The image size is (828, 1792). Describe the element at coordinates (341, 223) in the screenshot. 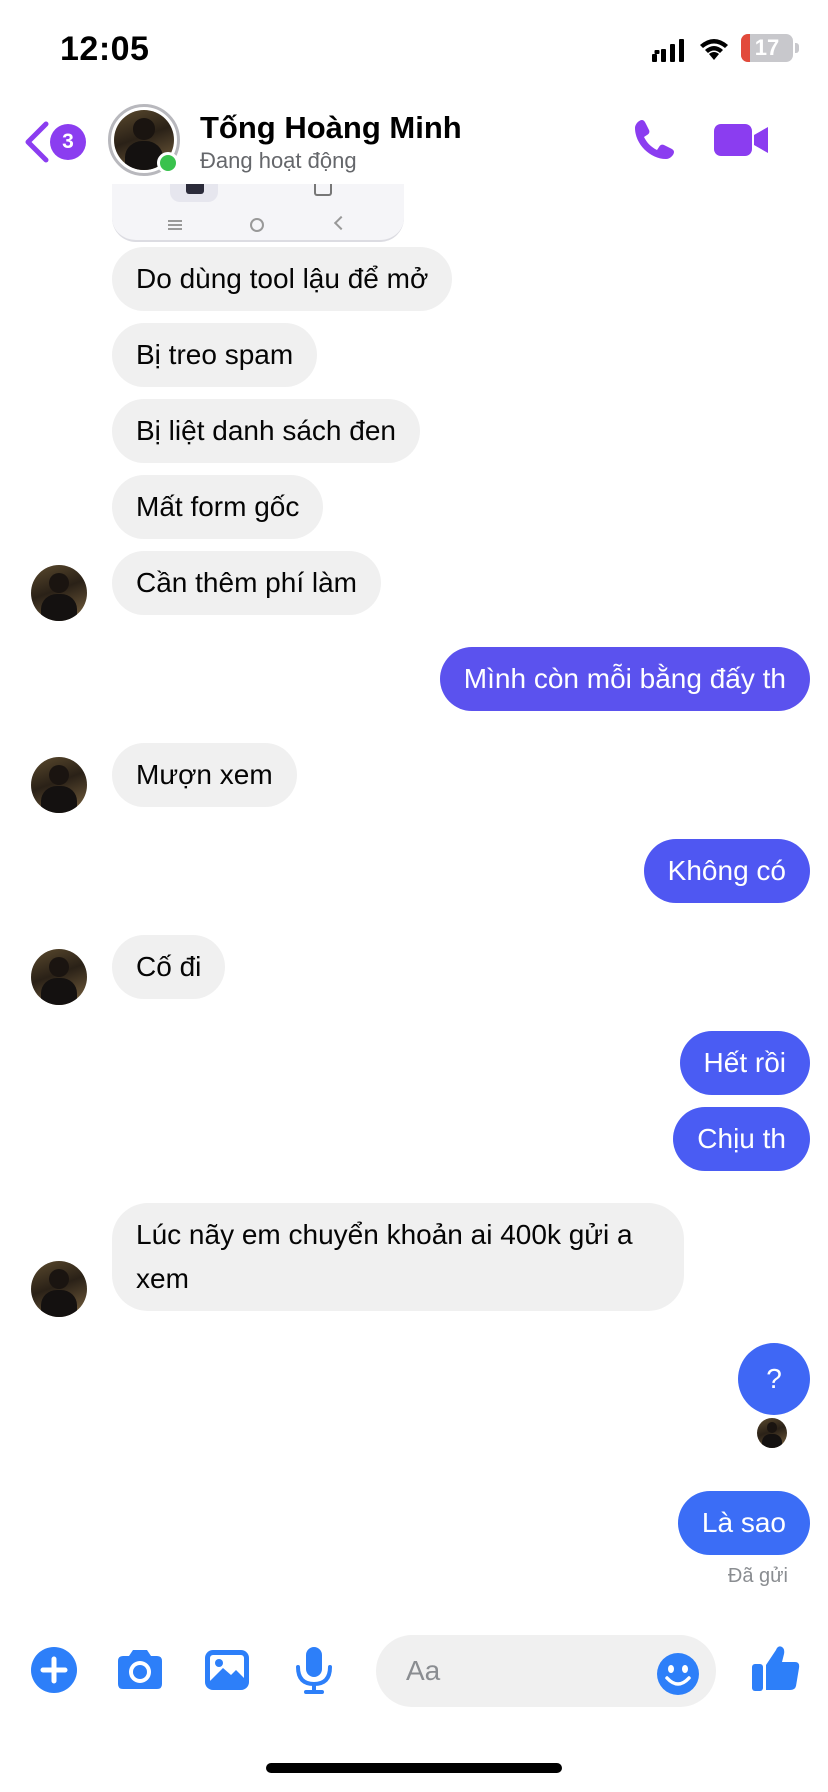

I see `back-icon` at that location.